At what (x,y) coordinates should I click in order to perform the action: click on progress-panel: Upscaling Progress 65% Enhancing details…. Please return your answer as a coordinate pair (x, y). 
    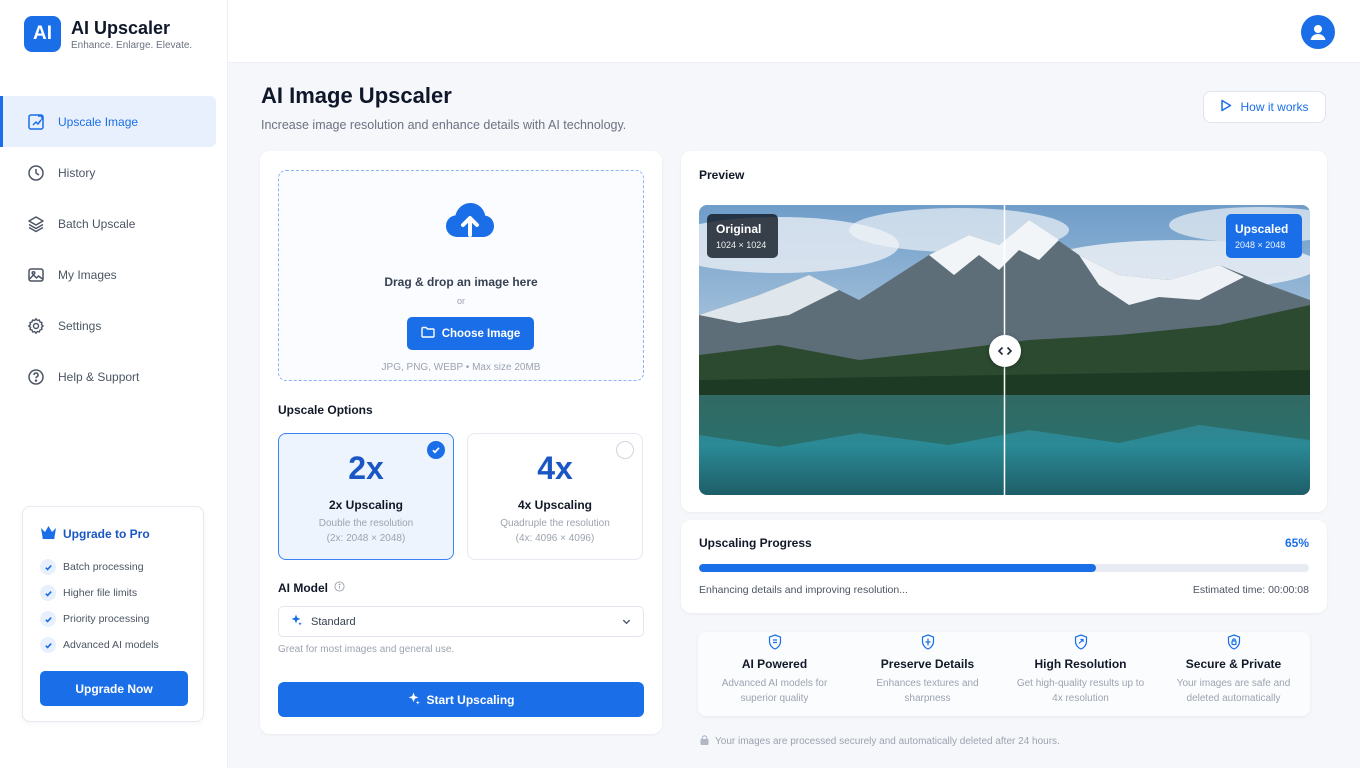
    Looking at the image, I should click on (1004, 566).